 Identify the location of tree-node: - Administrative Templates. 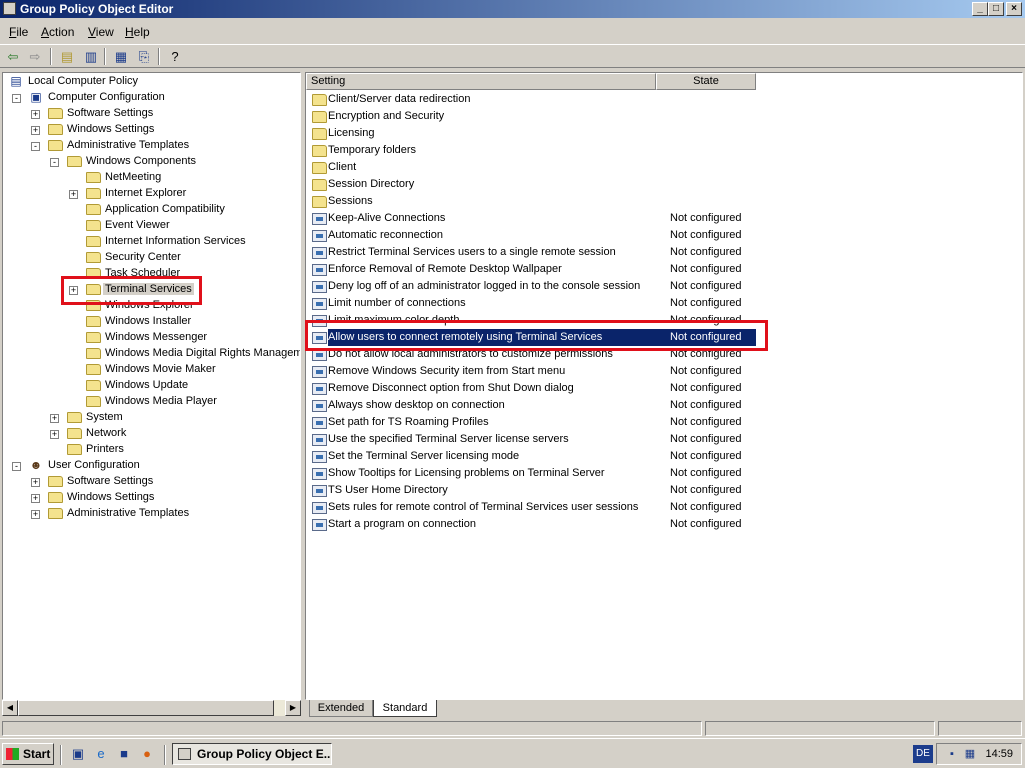
(151, 146).